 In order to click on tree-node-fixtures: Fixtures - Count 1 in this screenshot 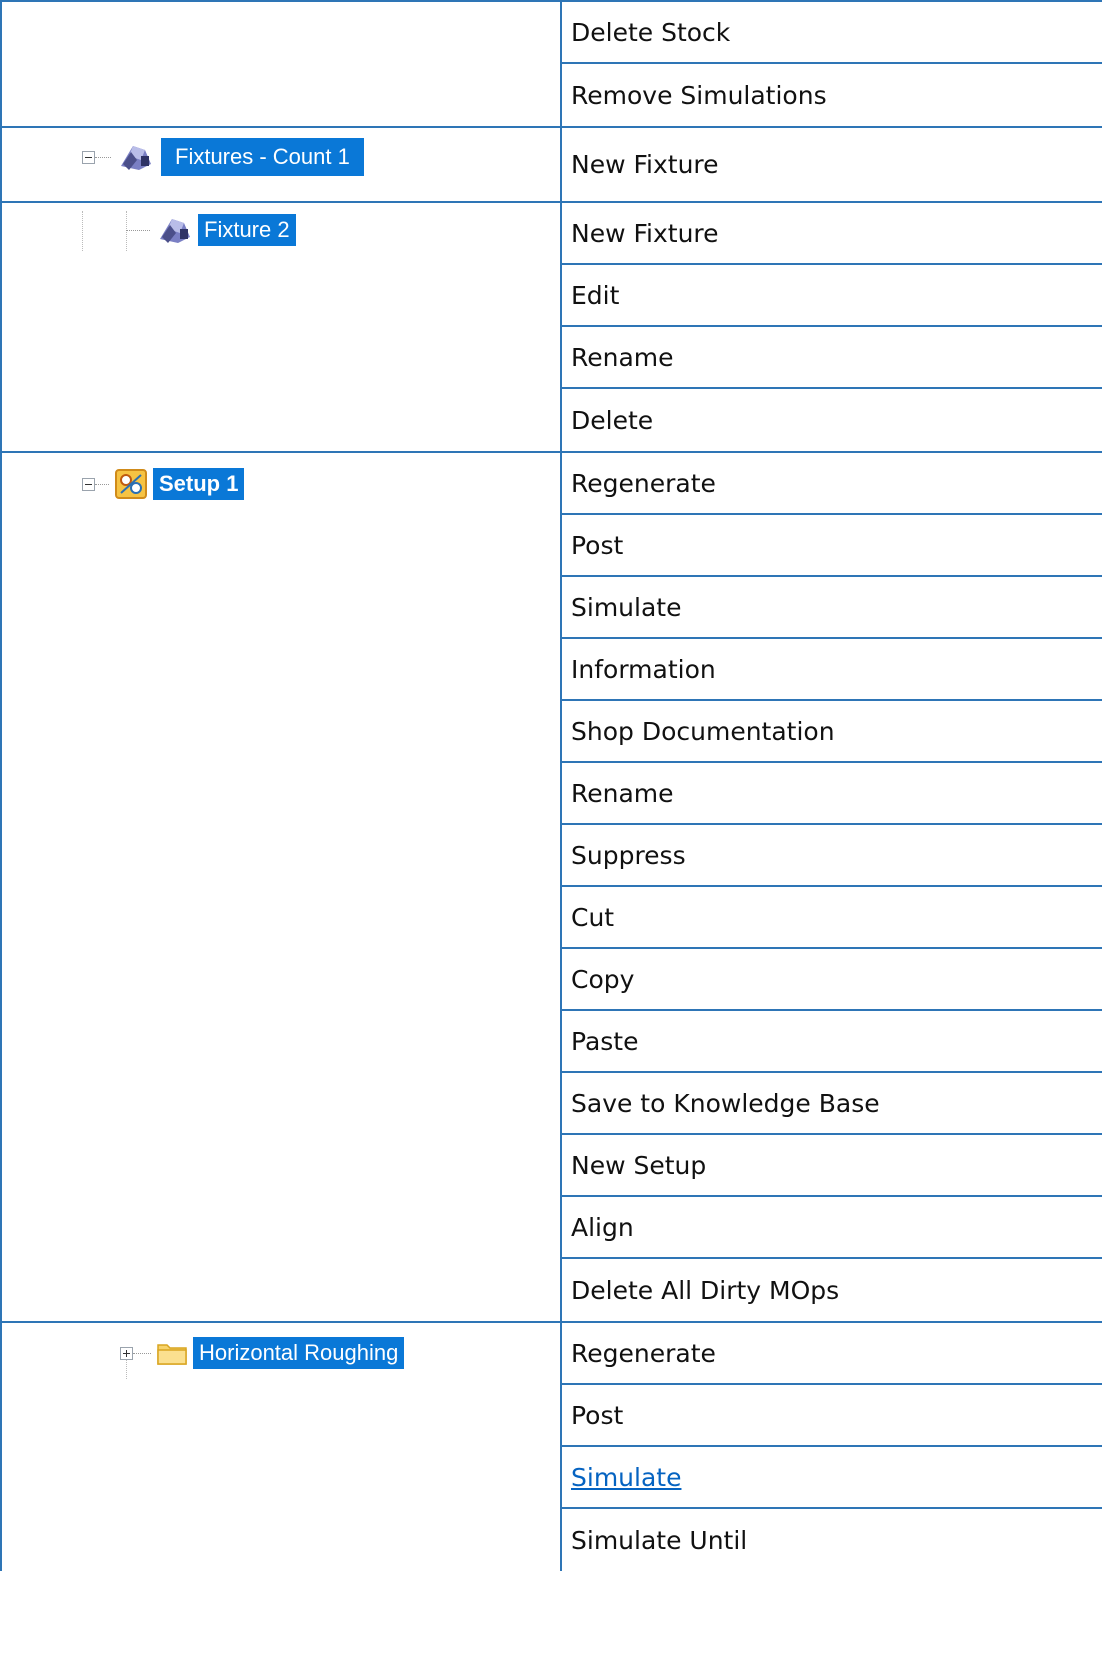, I will do `click(223, 157)`.